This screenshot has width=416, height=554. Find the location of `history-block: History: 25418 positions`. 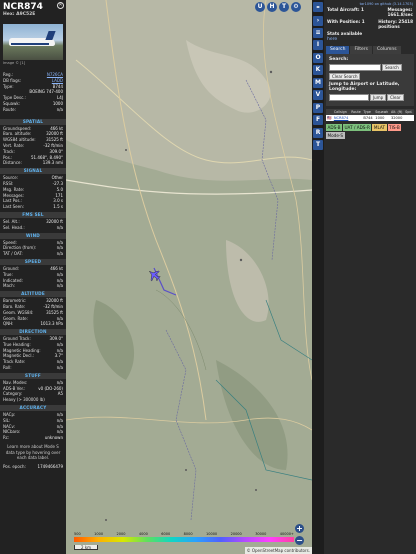

history-block: History: 25418 positions is located at coordinates (395, 24).